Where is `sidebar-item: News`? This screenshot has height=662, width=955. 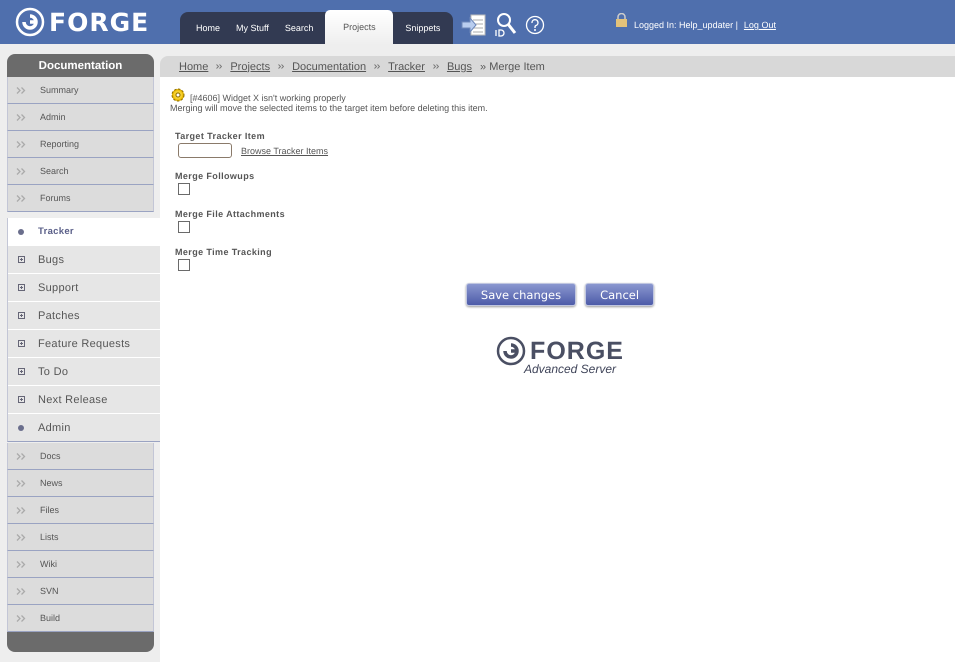 sidebar-item: News is located at coordinates (80, 483).